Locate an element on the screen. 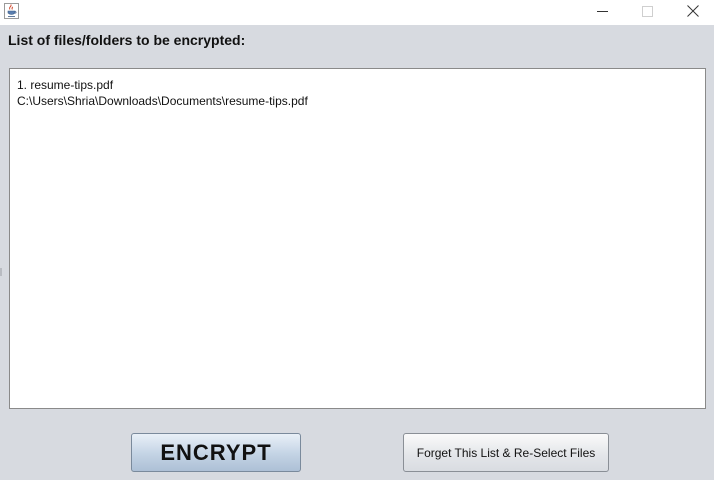 The height and width of the screenshot is (480, 714). reselect-files-button: Forget This List & Re-Select Files is located at coordinates (506, 452).